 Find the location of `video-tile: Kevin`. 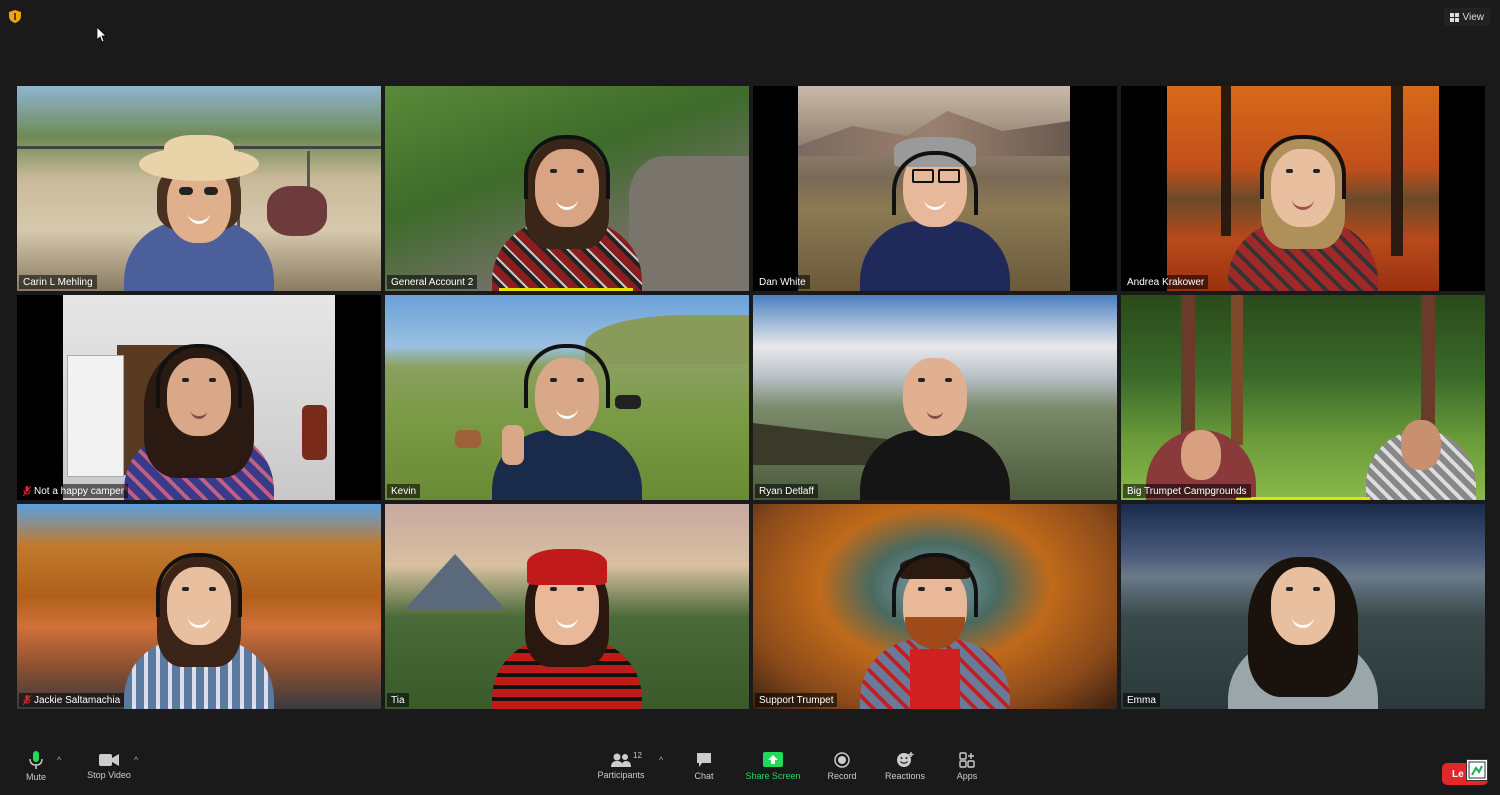

video-tile: Kevin is located at coordinates (567, 397).